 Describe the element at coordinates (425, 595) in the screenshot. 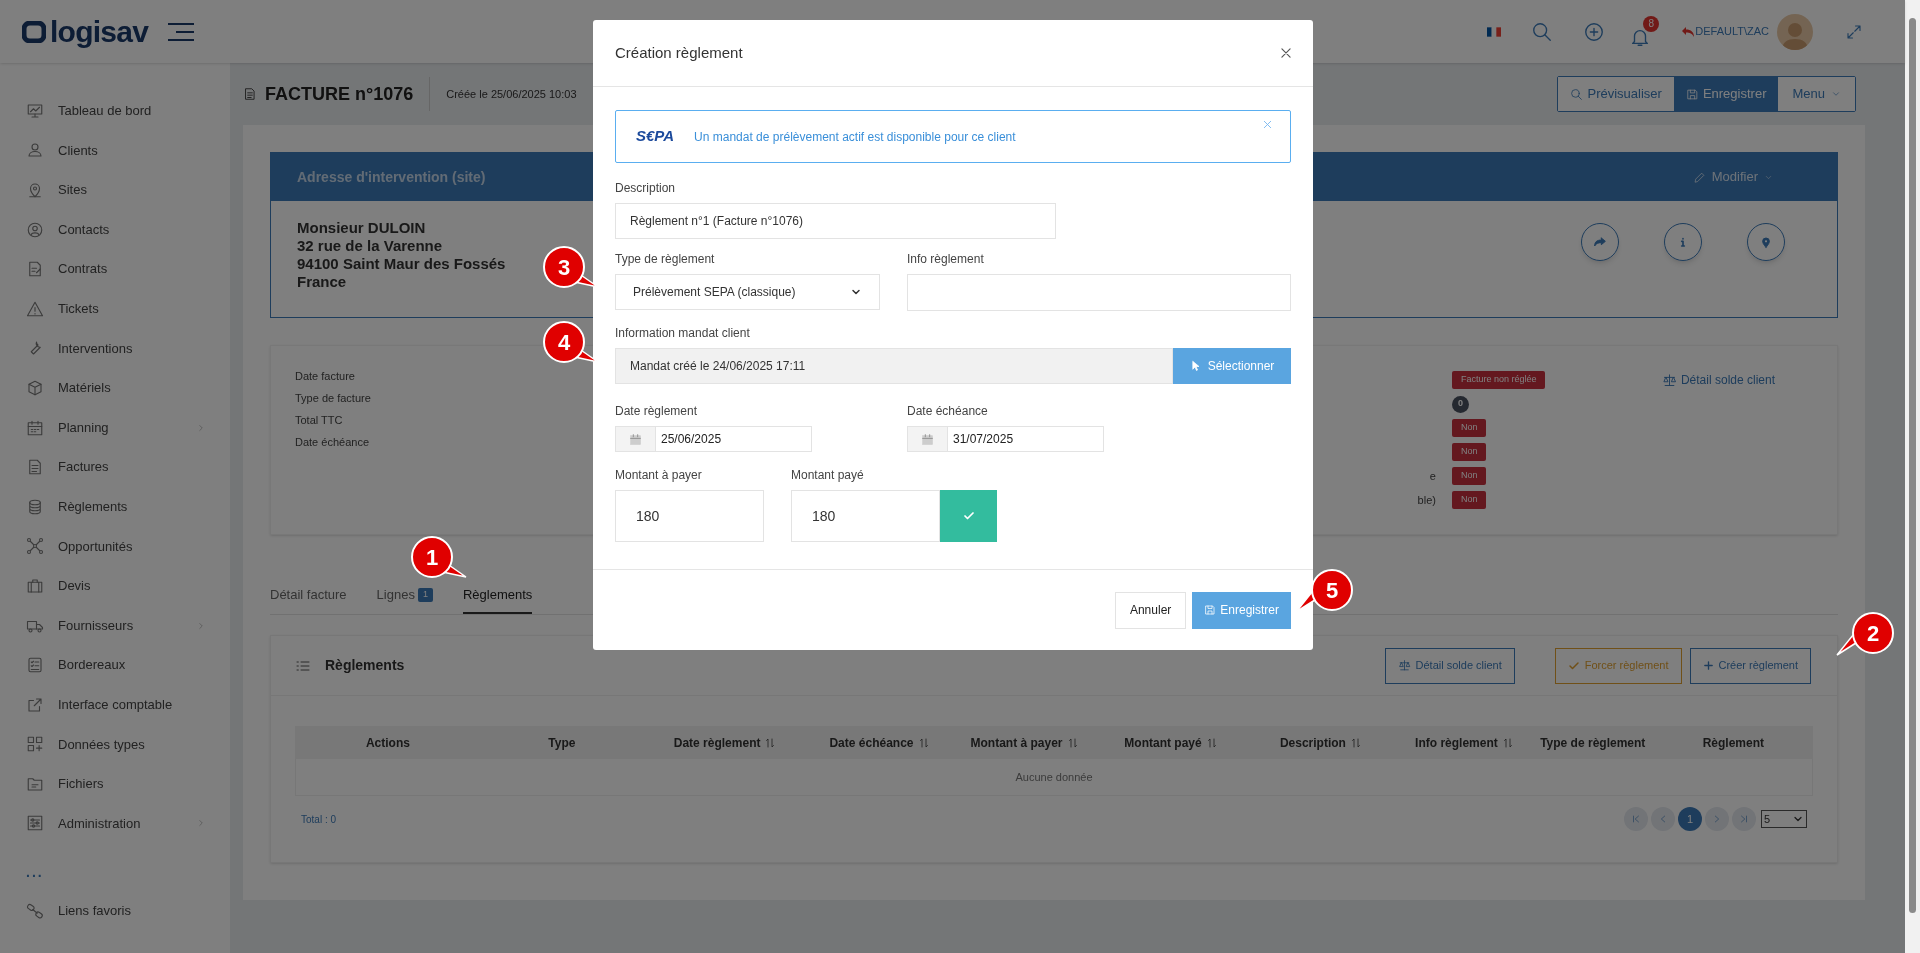

I see `count-badge: 1` at that location.